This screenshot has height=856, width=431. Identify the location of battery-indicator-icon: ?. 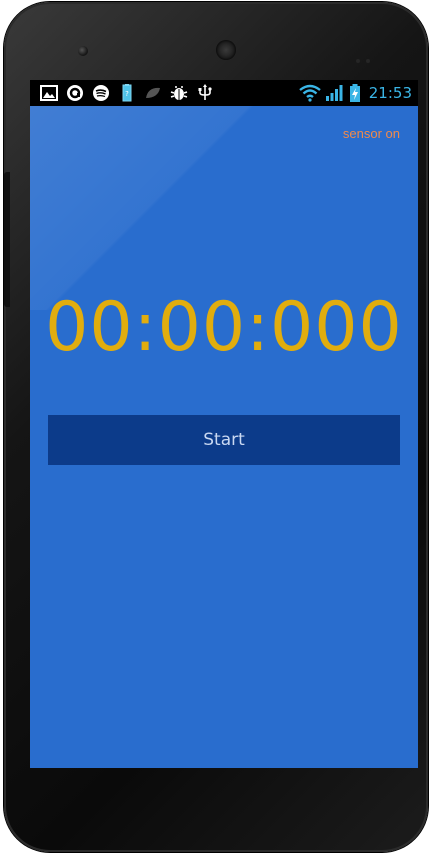
(127, 93).